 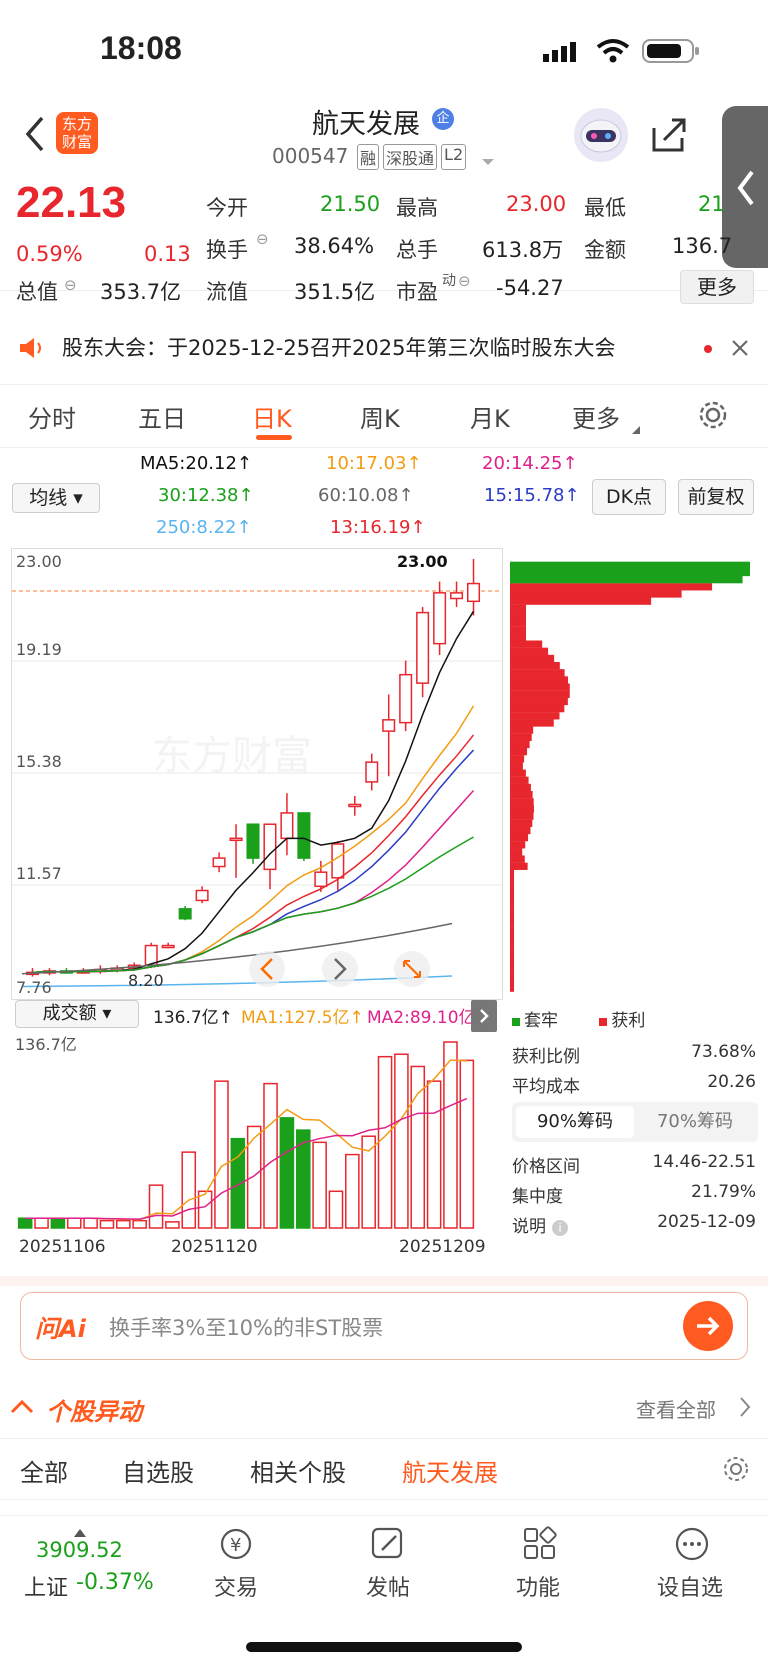 I want to click on pe-info-icon: ⊖, so click(x=464, y=281).